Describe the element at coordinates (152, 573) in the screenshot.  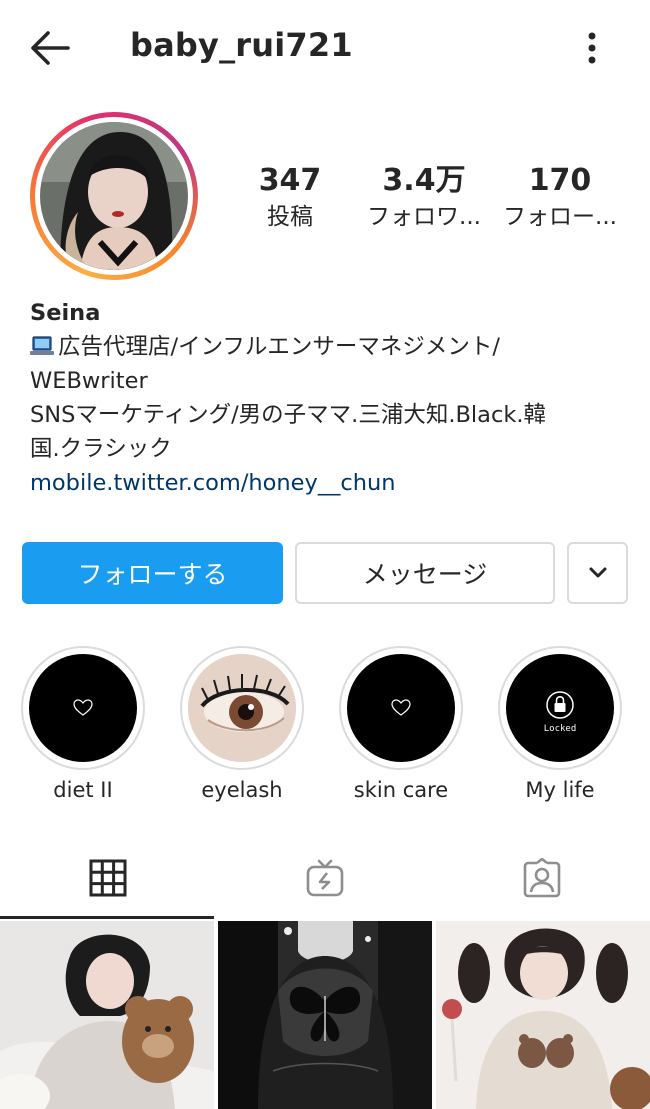
I see `follow-button: フォローする` at that location.